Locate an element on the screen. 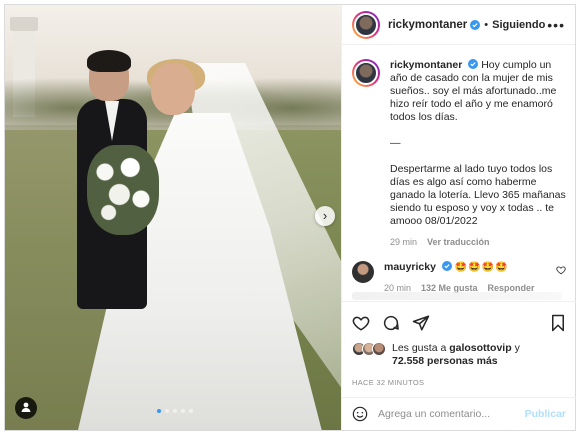 The width and height of the screenshot is (580, 435). groom-hair is located at coordinates (109, 61).